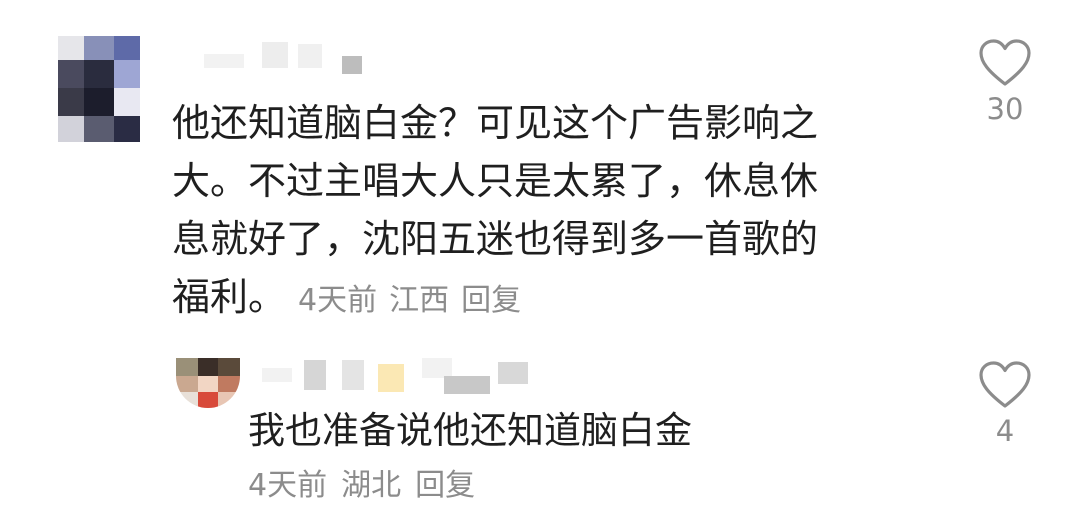  I want to click on like-button: 4, so click(1005, 404).